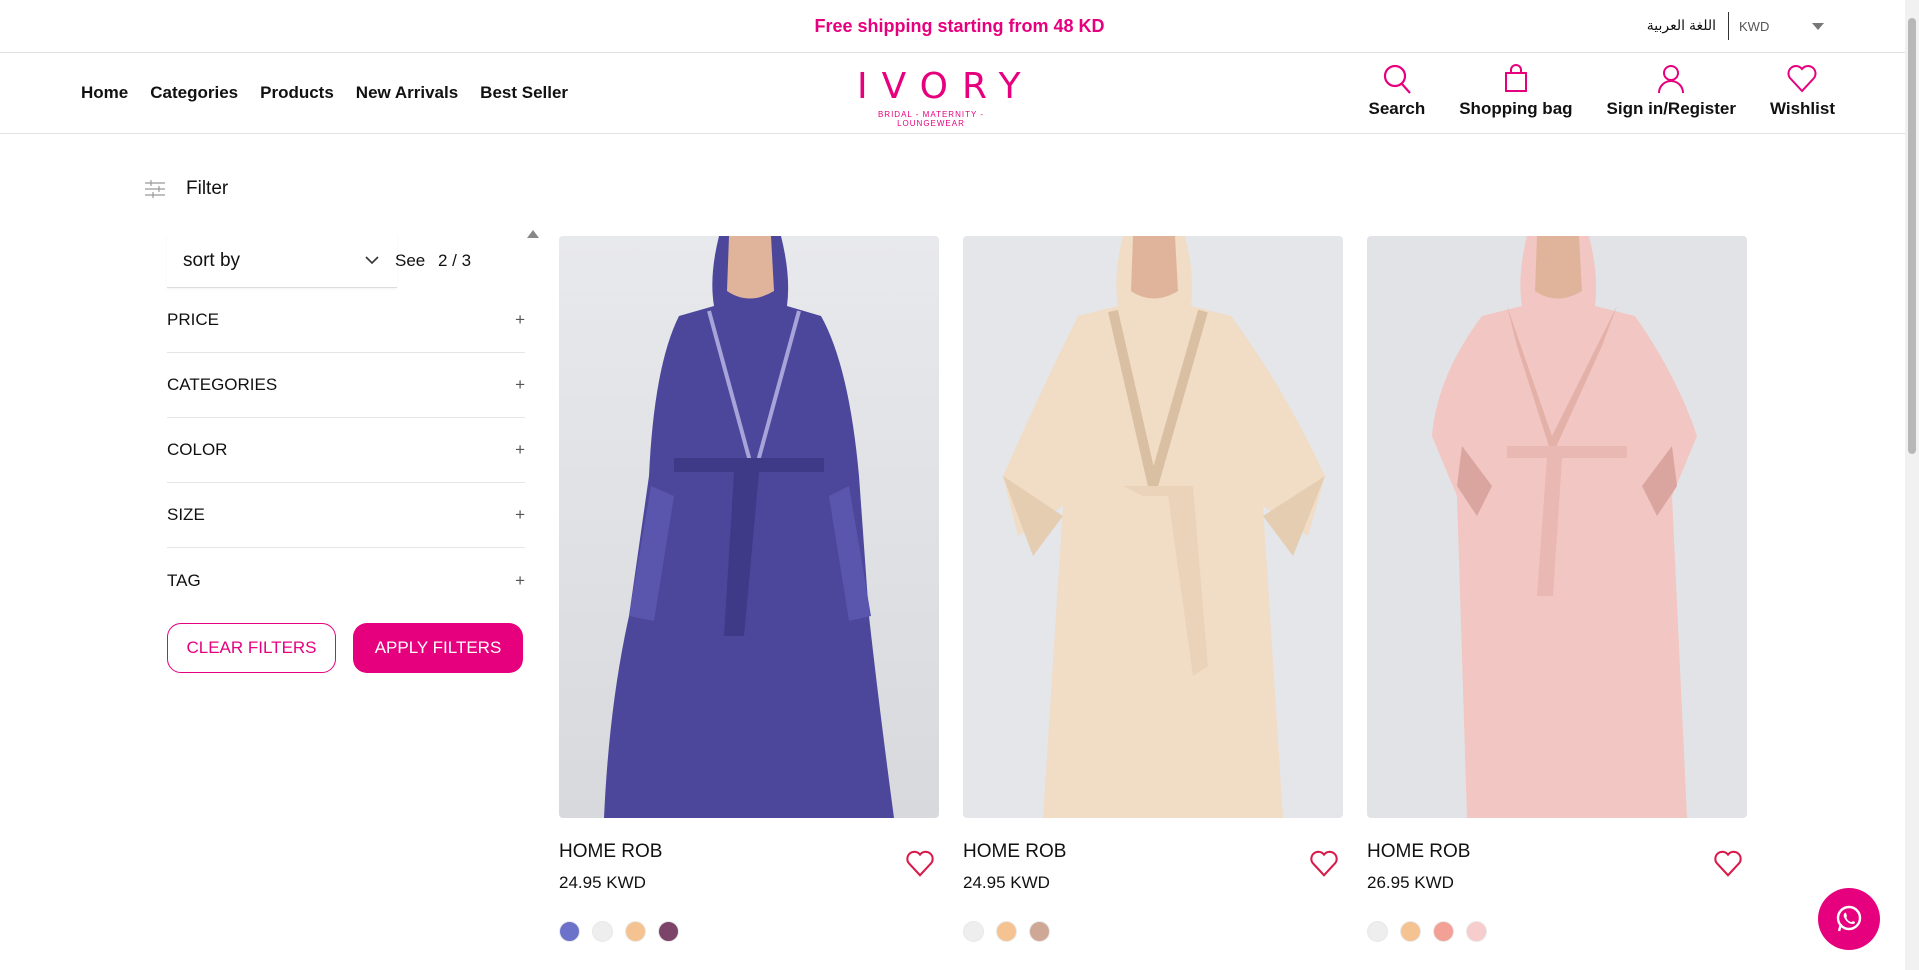 This screenshot has height=970, width=1919. What do you see at coordinates (1802, 79) in the screenshot?
I see `heart-icon` at bounding box center [1802, 79].